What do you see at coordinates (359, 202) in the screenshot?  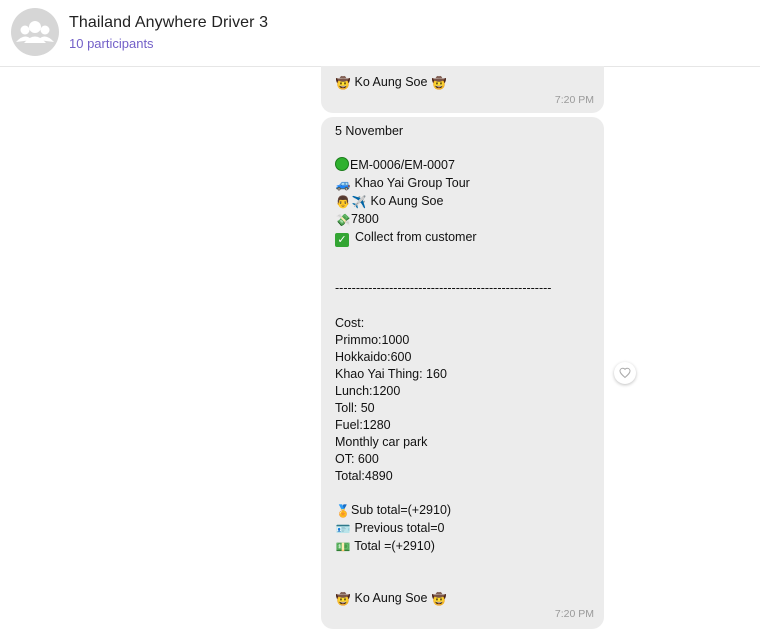 I see `airplane-icon: ✈️` at bounding box center [359, 202].